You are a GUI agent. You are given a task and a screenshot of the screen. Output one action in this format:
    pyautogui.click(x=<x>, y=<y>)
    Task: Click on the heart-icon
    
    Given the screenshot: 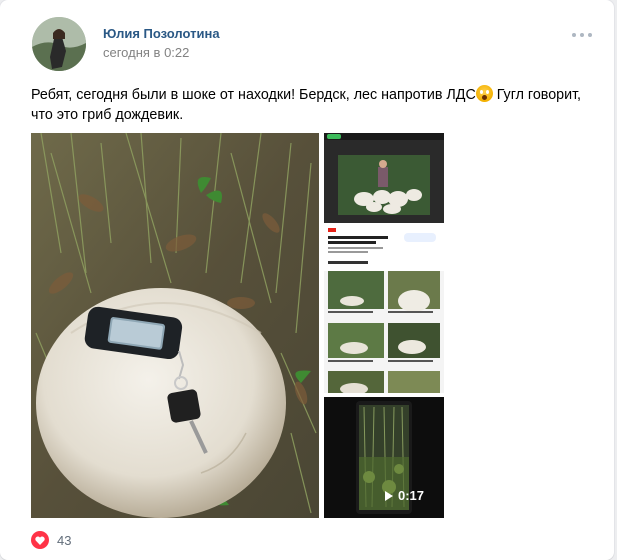 What is the action you would take?
    pyautogui.click(x=40, y=540)
    